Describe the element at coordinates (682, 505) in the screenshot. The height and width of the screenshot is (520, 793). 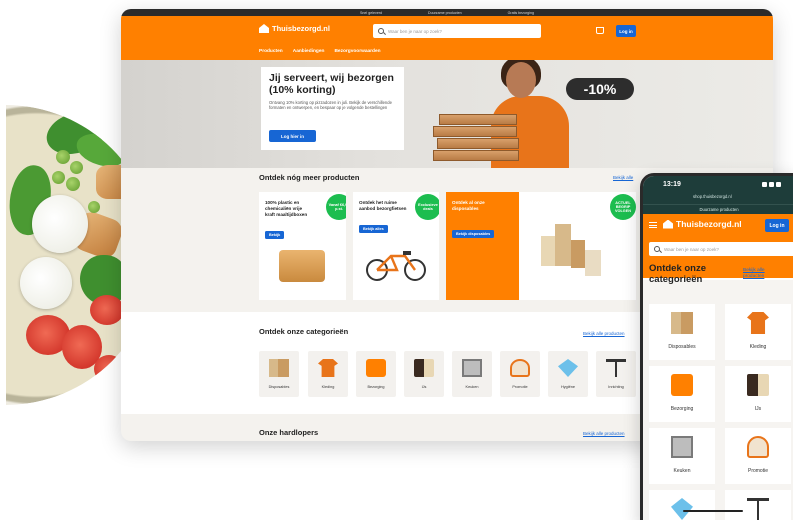
I see `phone-category-hygiene` at that location.